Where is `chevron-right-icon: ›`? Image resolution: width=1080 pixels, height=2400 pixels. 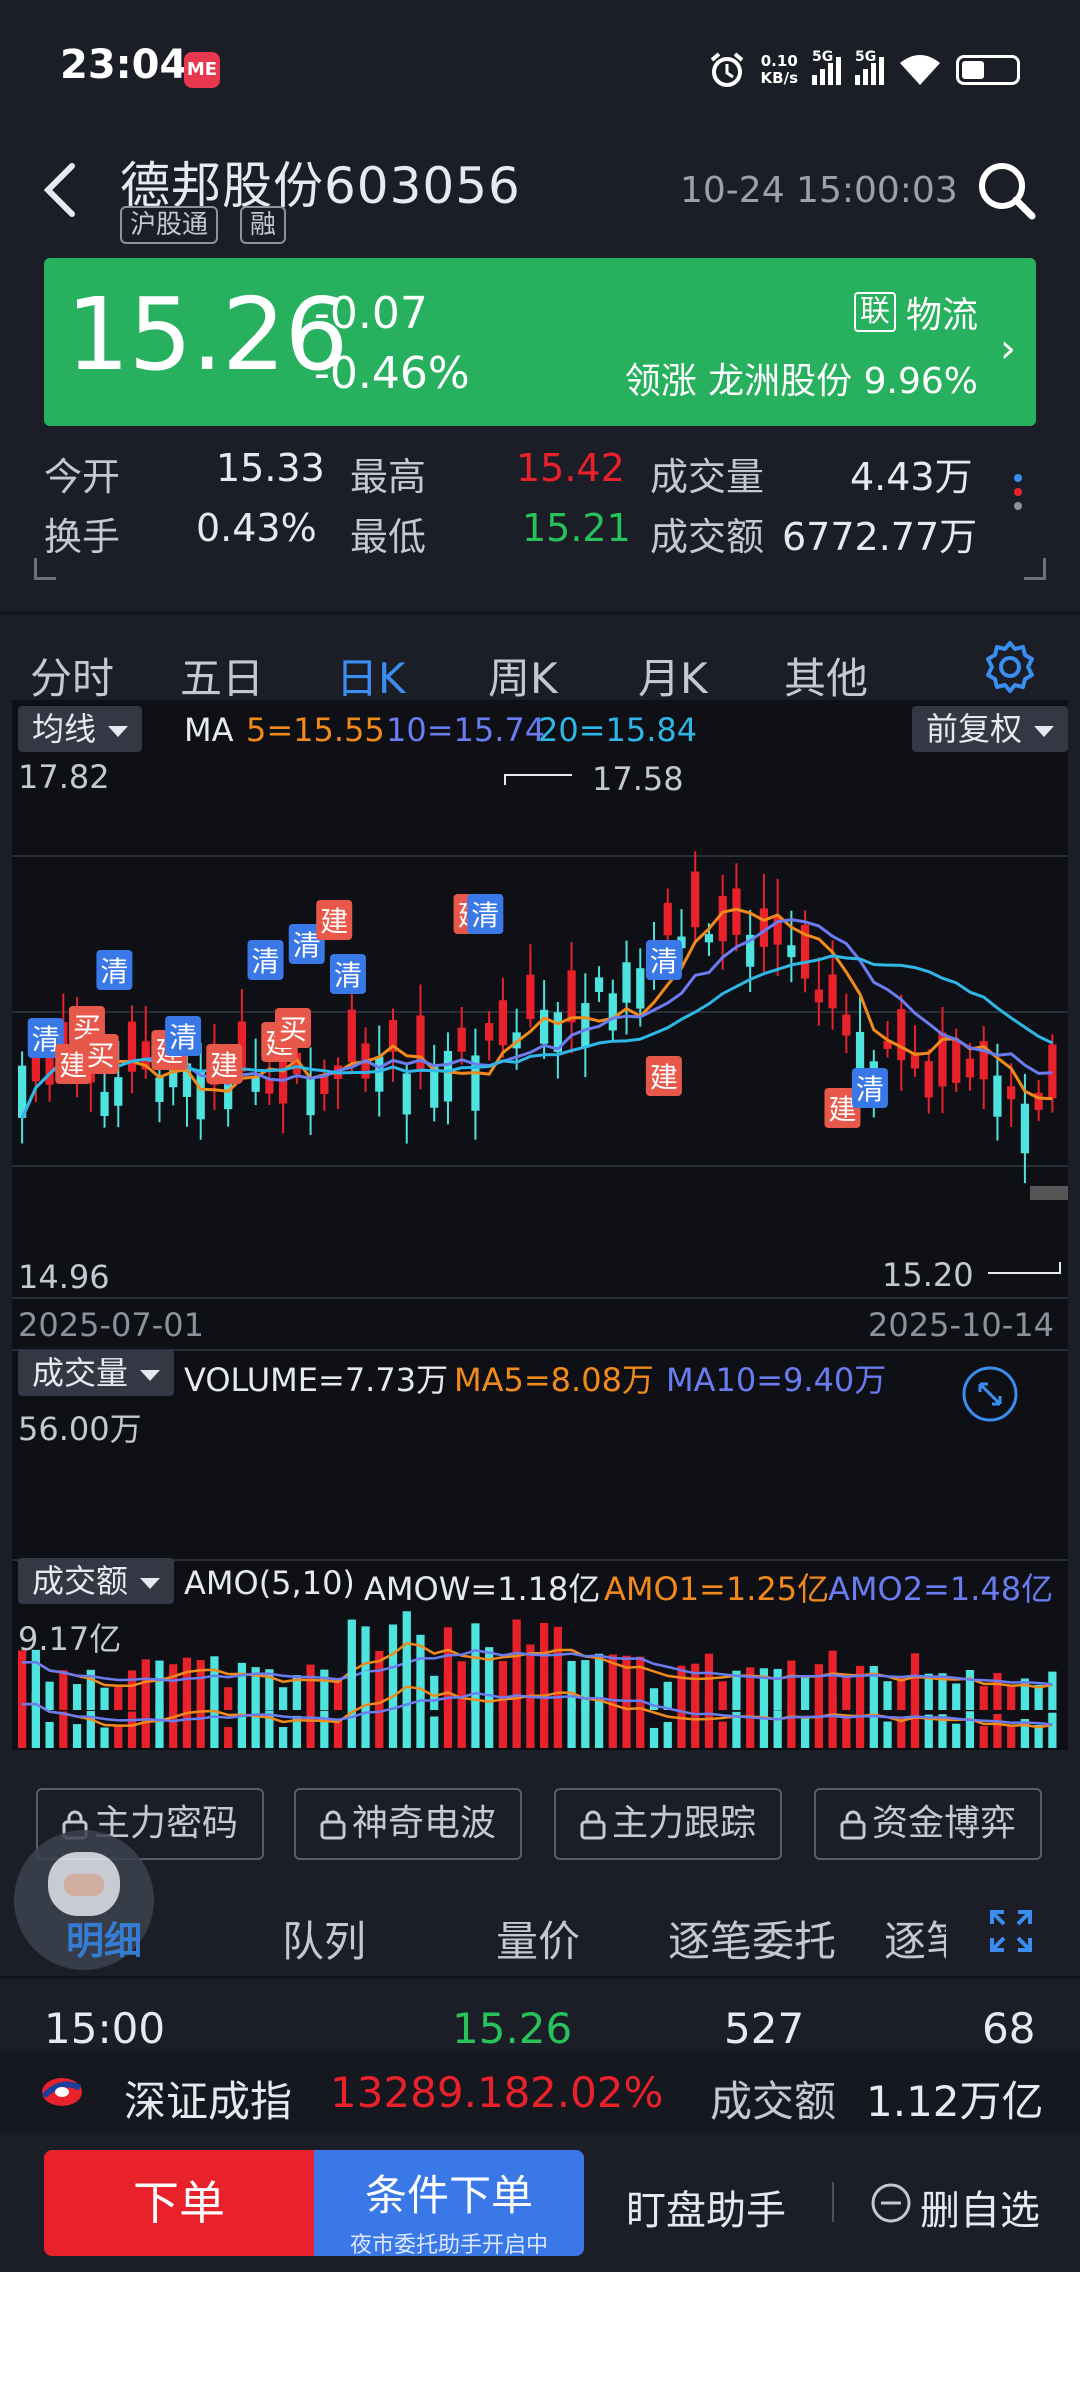 chevron-right-icon: › is located at coordinates (1008, 349).